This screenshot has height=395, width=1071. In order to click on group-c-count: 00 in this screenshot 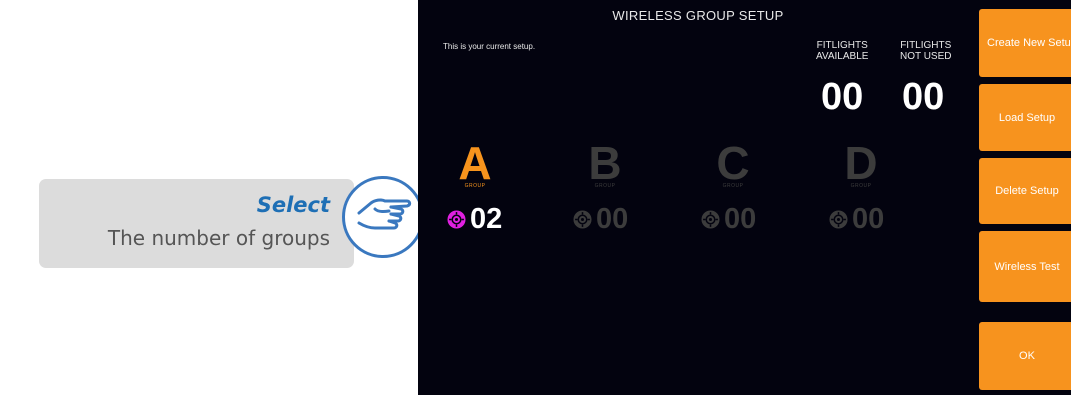, I will do `click(740, 219)`.